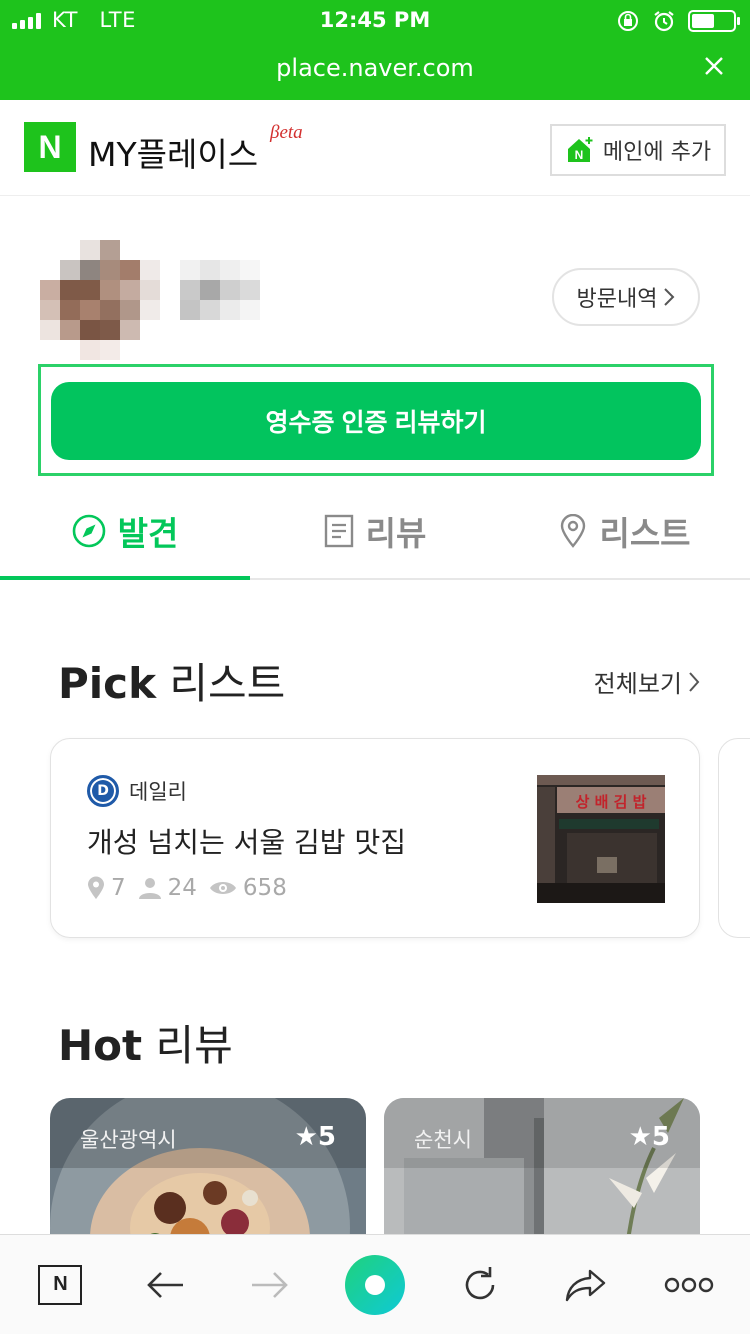 The image size is (750, 1334). I want to click on pick-card-stats: 7 24 658, so click(190, 888).